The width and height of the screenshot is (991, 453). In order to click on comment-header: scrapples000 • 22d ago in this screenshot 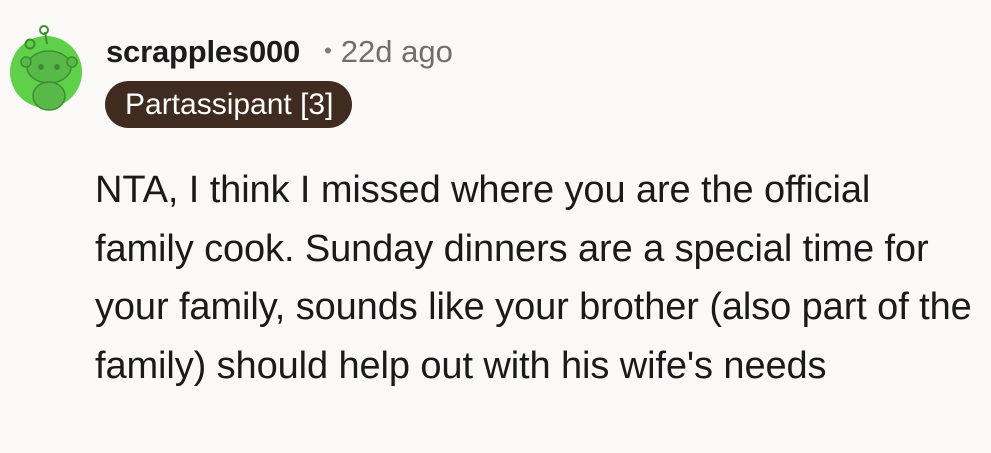, I will do `click(279, 52)`.